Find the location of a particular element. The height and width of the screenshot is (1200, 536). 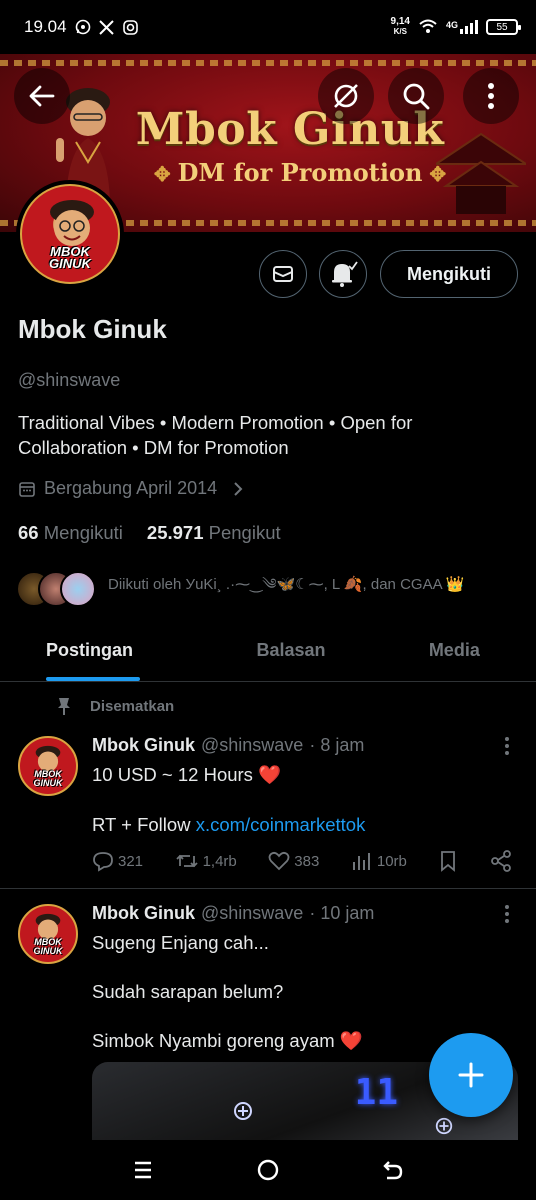

envelope-icon is located at coordinates (283, 274).